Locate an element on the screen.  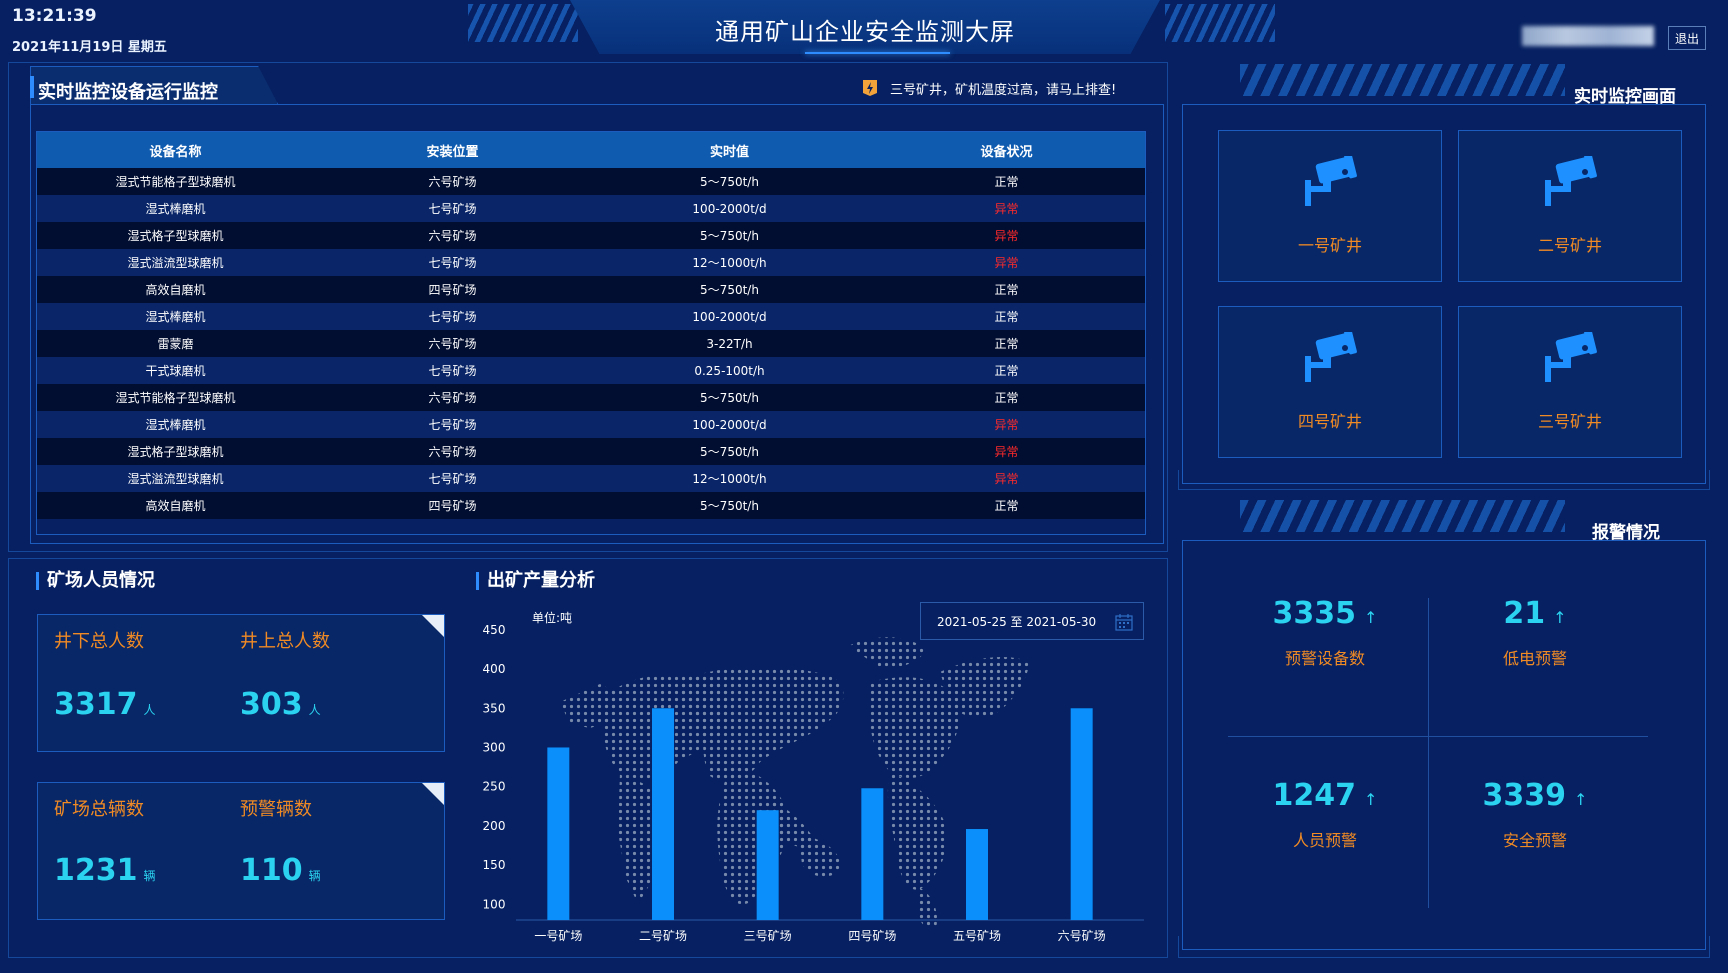
bar-五号矿场 is located at coordinates (977, 874).